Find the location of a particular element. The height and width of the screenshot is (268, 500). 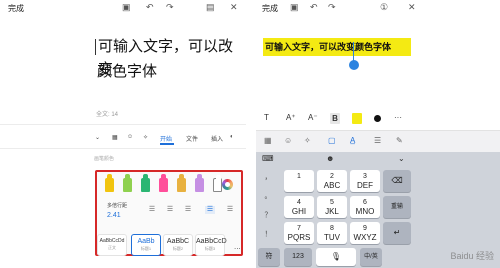

align-distributed-icon: ☰ is located at coordinates (230, 210).